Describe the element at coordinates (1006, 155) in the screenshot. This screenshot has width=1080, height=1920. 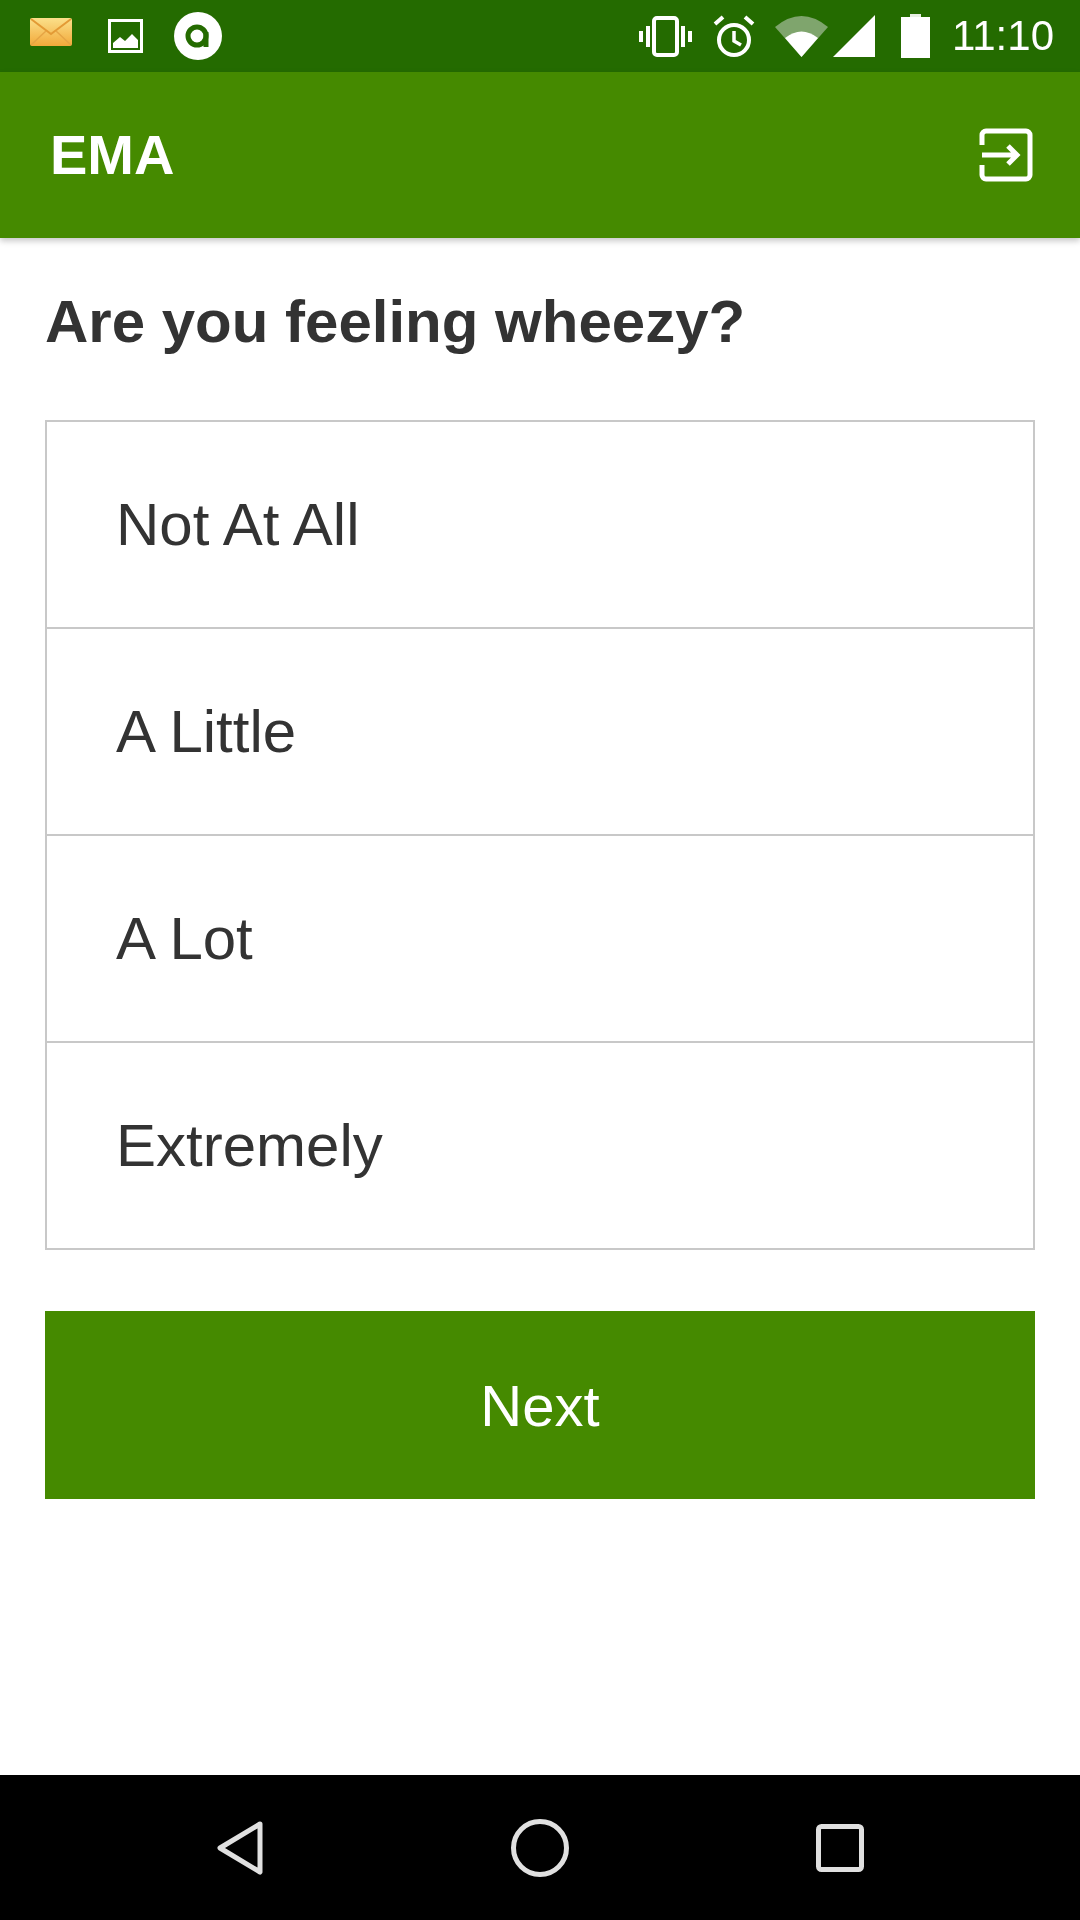
I see `arrow-into-box-icon` at that location.